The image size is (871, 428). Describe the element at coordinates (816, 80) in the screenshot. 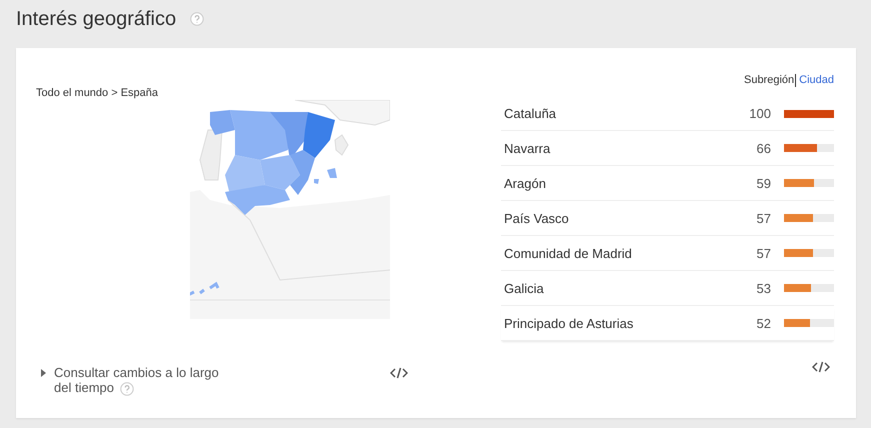

I see `resolution-tab: Ciudad` at that location.